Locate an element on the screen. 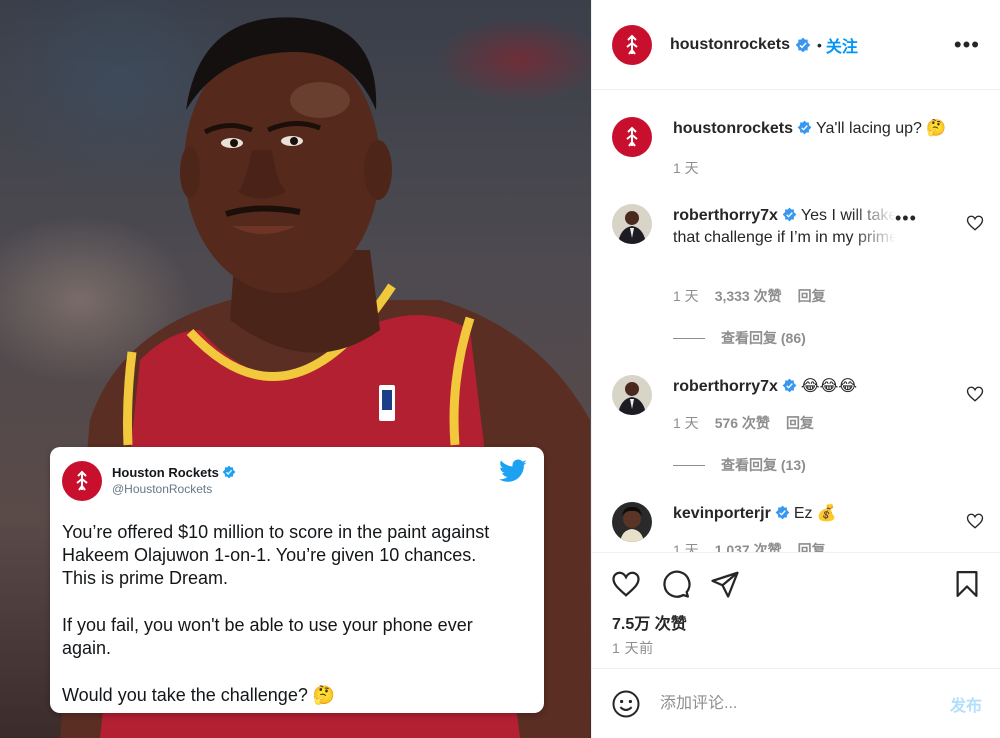 The image size is (1000, 738). comment-options-icon: ••• is located at coordinates (906, 218).